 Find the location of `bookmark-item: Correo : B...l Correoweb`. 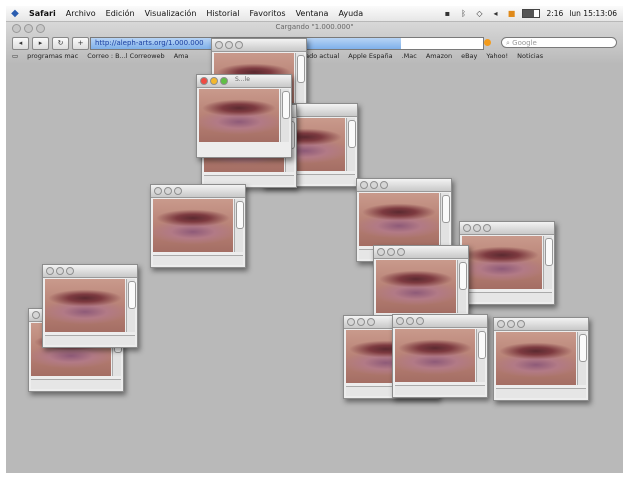

bookmark-item: Correo : B...l Correoweb is located at coordinates (125, 56).